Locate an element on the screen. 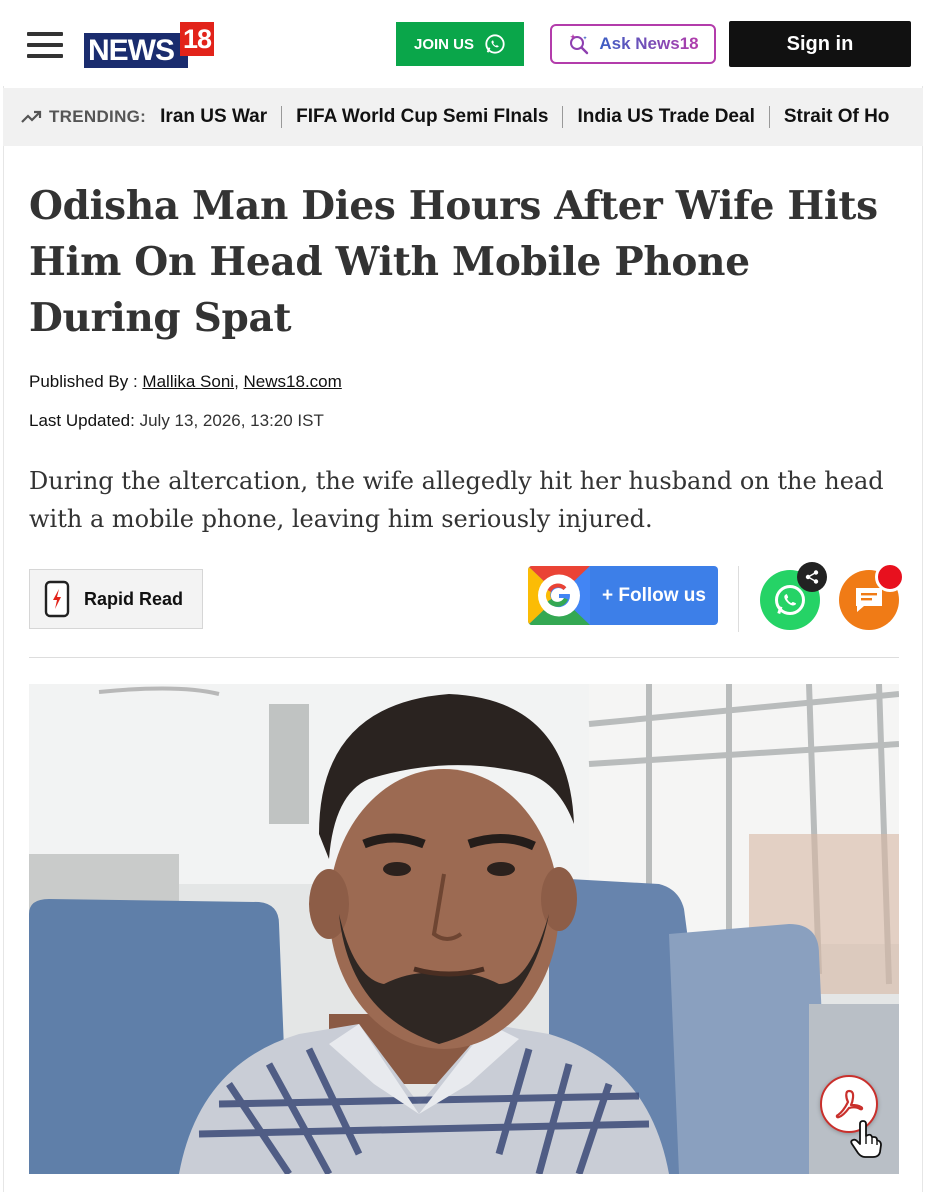 The width and height of the screenshot is (926, 1200). join-us-label: JOIN US is located at coordinates (443, 44).